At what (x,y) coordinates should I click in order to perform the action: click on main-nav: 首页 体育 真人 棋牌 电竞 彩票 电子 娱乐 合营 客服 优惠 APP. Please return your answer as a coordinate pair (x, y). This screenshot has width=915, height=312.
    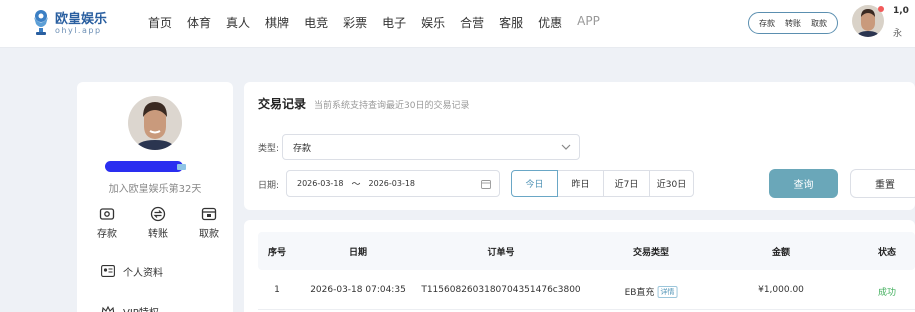
    Looking at the image, I should click on (381, 22).